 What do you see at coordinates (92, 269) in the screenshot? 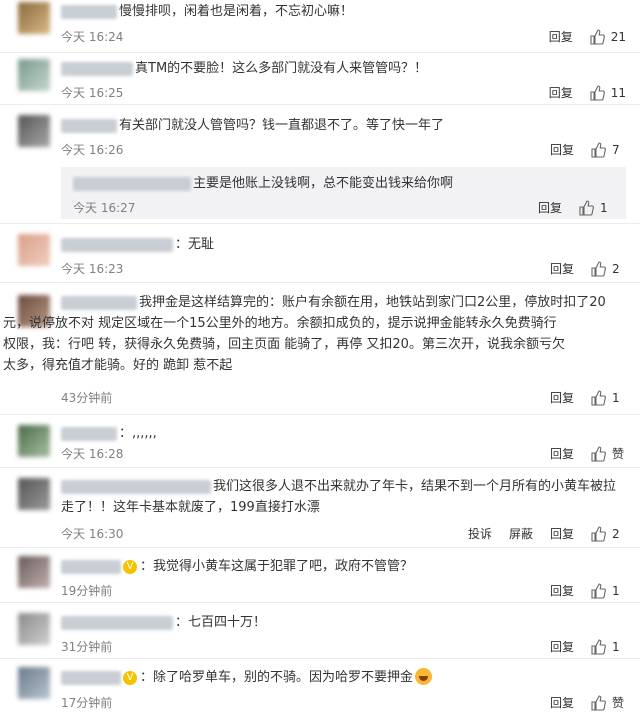
I see `timestamp: 今天 16:23` at bounding box center [92, 269].